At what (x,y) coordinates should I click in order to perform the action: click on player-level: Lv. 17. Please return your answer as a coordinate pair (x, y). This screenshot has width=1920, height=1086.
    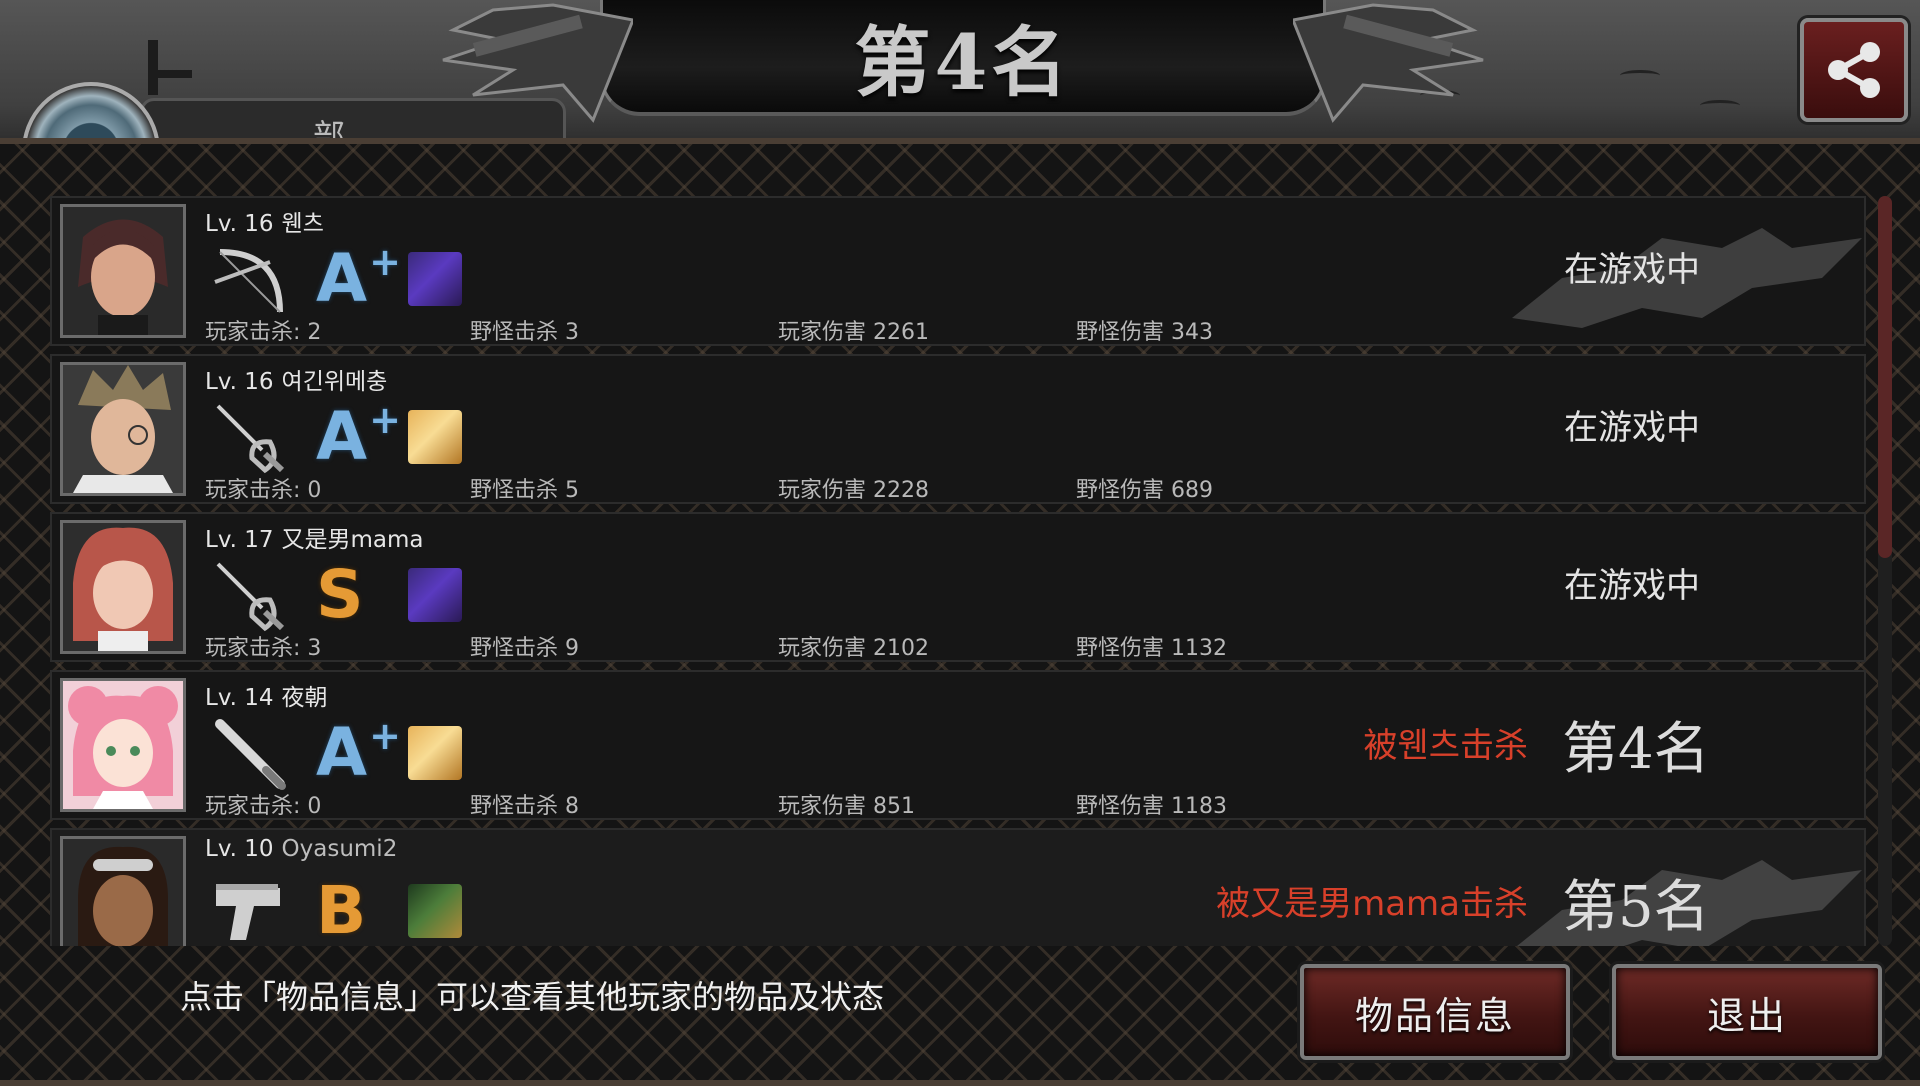
    Looking at the image, I should click on (239, 540).